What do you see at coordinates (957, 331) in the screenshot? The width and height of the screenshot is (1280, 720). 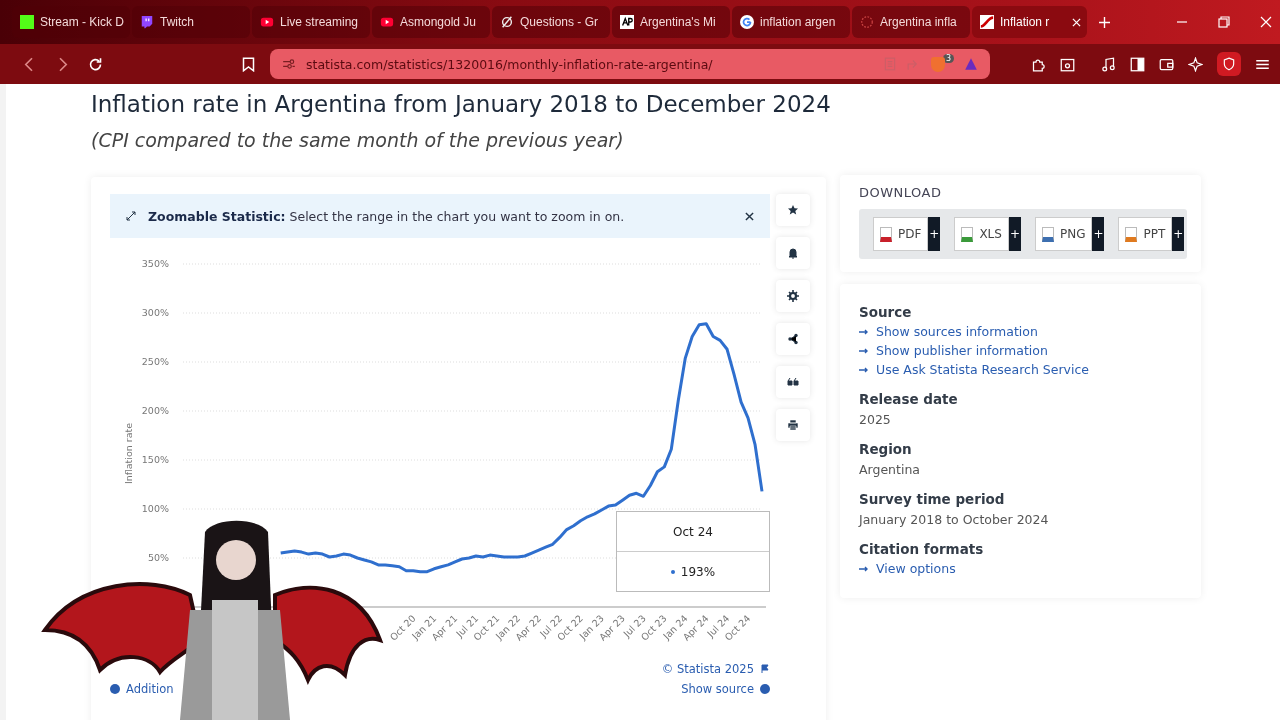 I see `detail-link: Show sources information` at bounding box center [957, 331].